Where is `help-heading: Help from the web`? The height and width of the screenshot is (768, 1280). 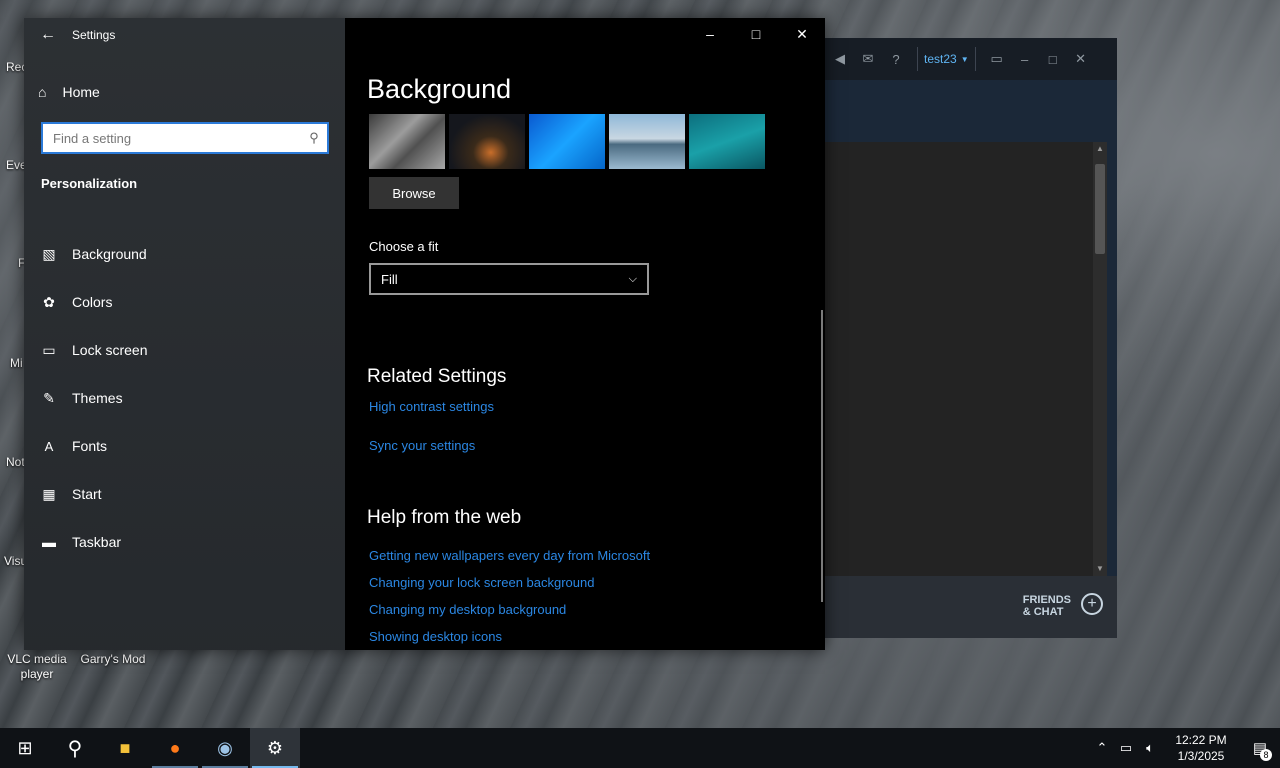 help-heading: Help from the web is located at coordinates (444, 517).